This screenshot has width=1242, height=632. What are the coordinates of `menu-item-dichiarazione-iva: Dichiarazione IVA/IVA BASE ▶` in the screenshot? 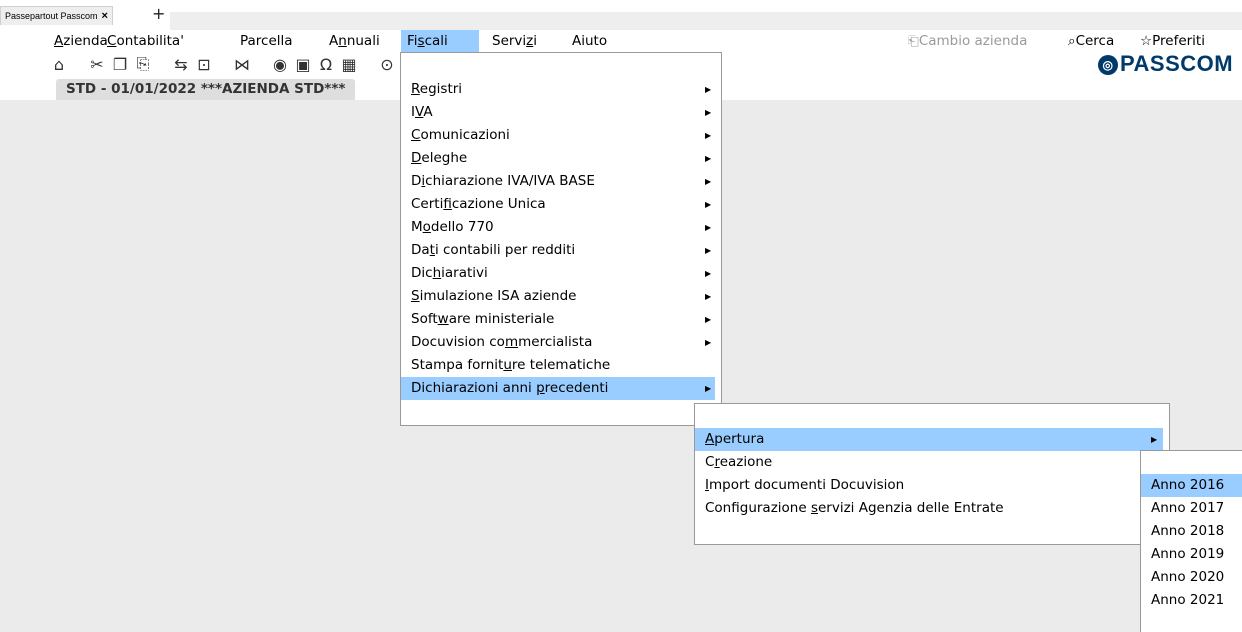 It's located at (561, 181).